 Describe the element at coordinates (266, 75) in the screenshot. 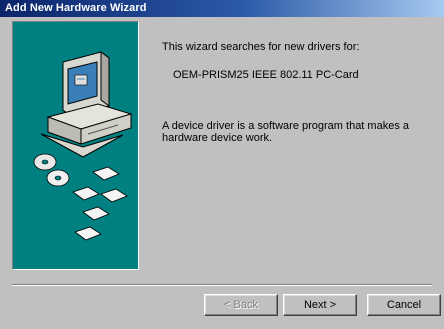

I see `device-name: OEM-PRISM25 IEEE 802.11 PC-Card` at that location.